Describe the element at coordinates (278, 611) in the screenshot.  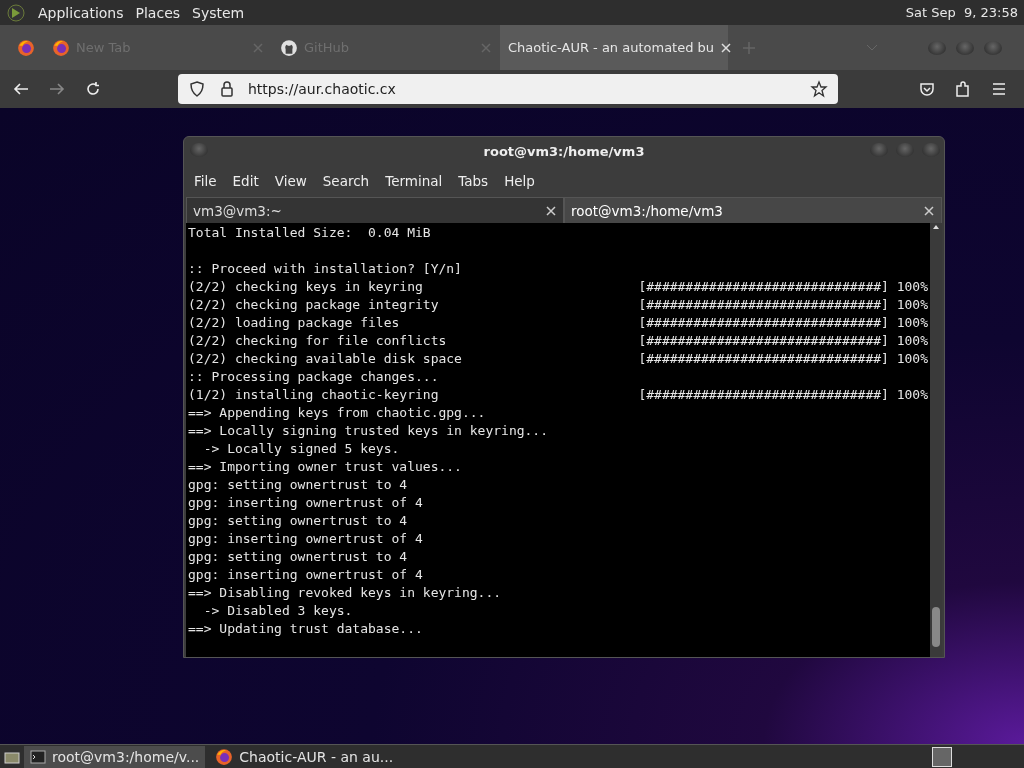
I see `terminal-line: -> Disabled 3 keys.` at that location.